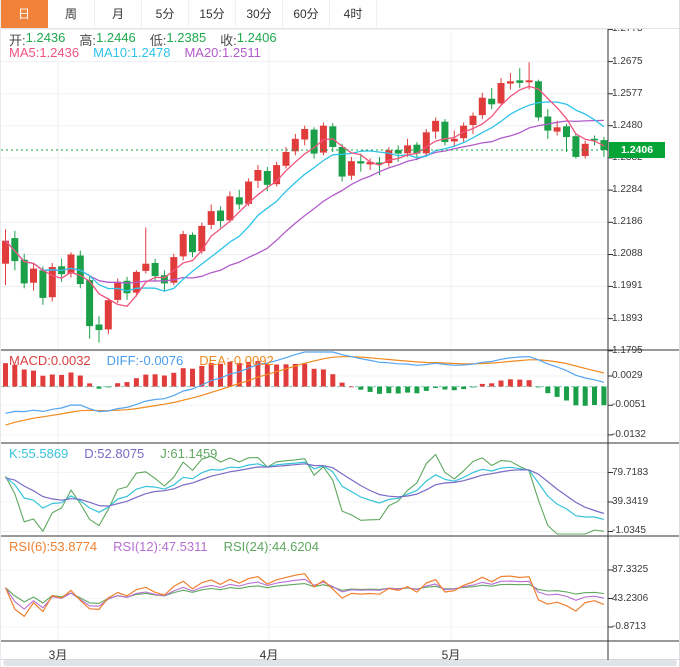 The width and height of the screenshot is (680, 667). Describe the element at coordinates (340, 663) in the screenshot. I see `horizontal-scrollbar` at that location.